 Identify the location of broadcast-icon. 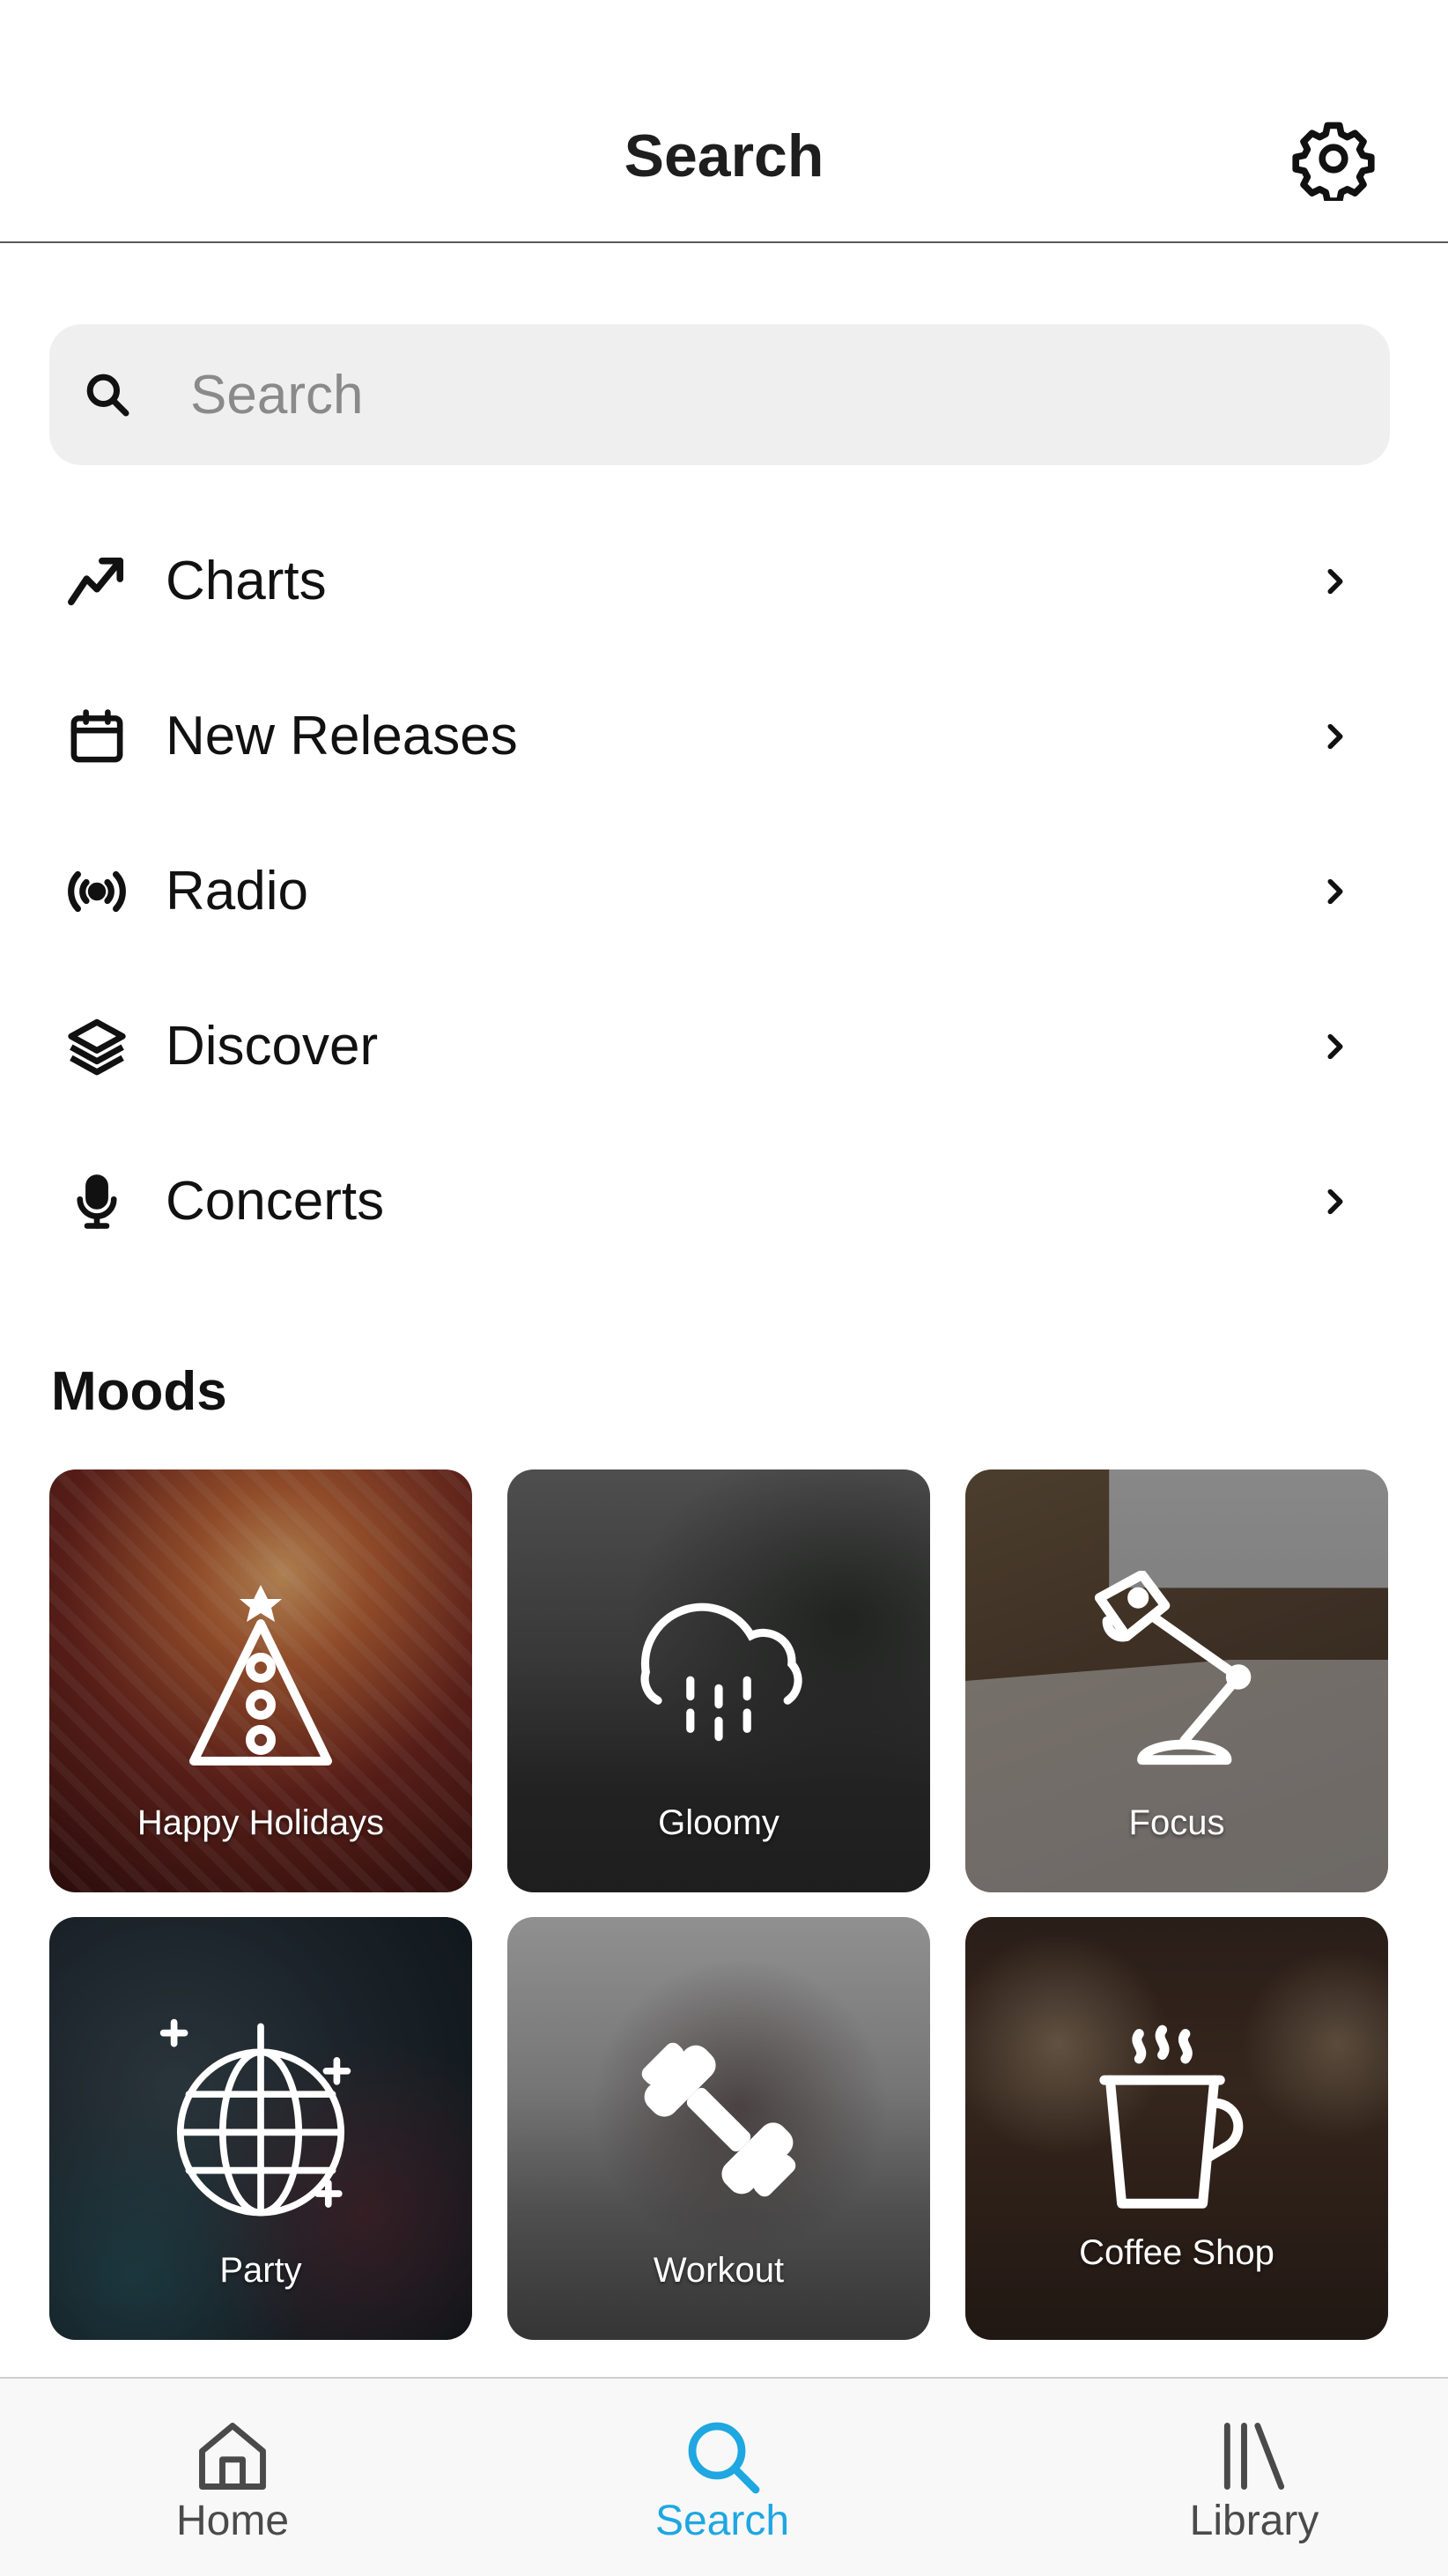
(97, 891).